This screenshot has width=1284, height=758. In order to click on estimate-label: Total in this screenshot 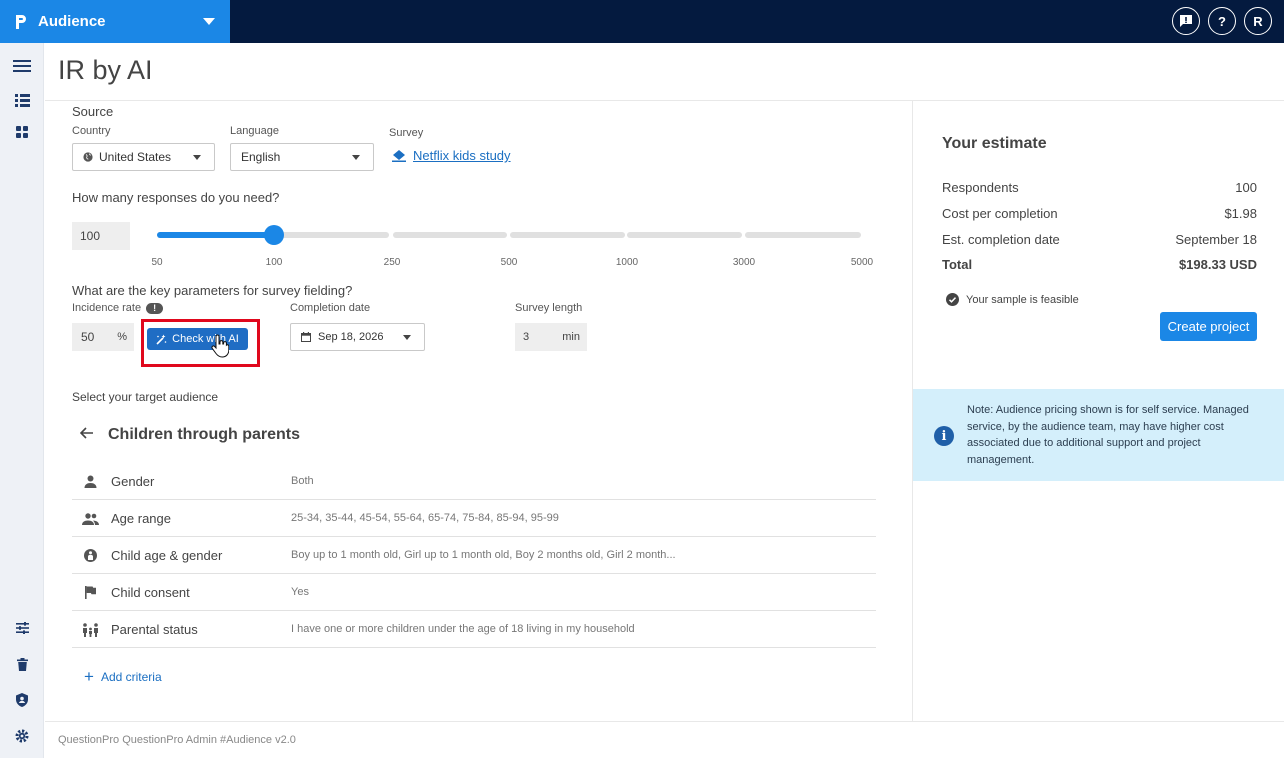, I will do `click(957, 264)`.